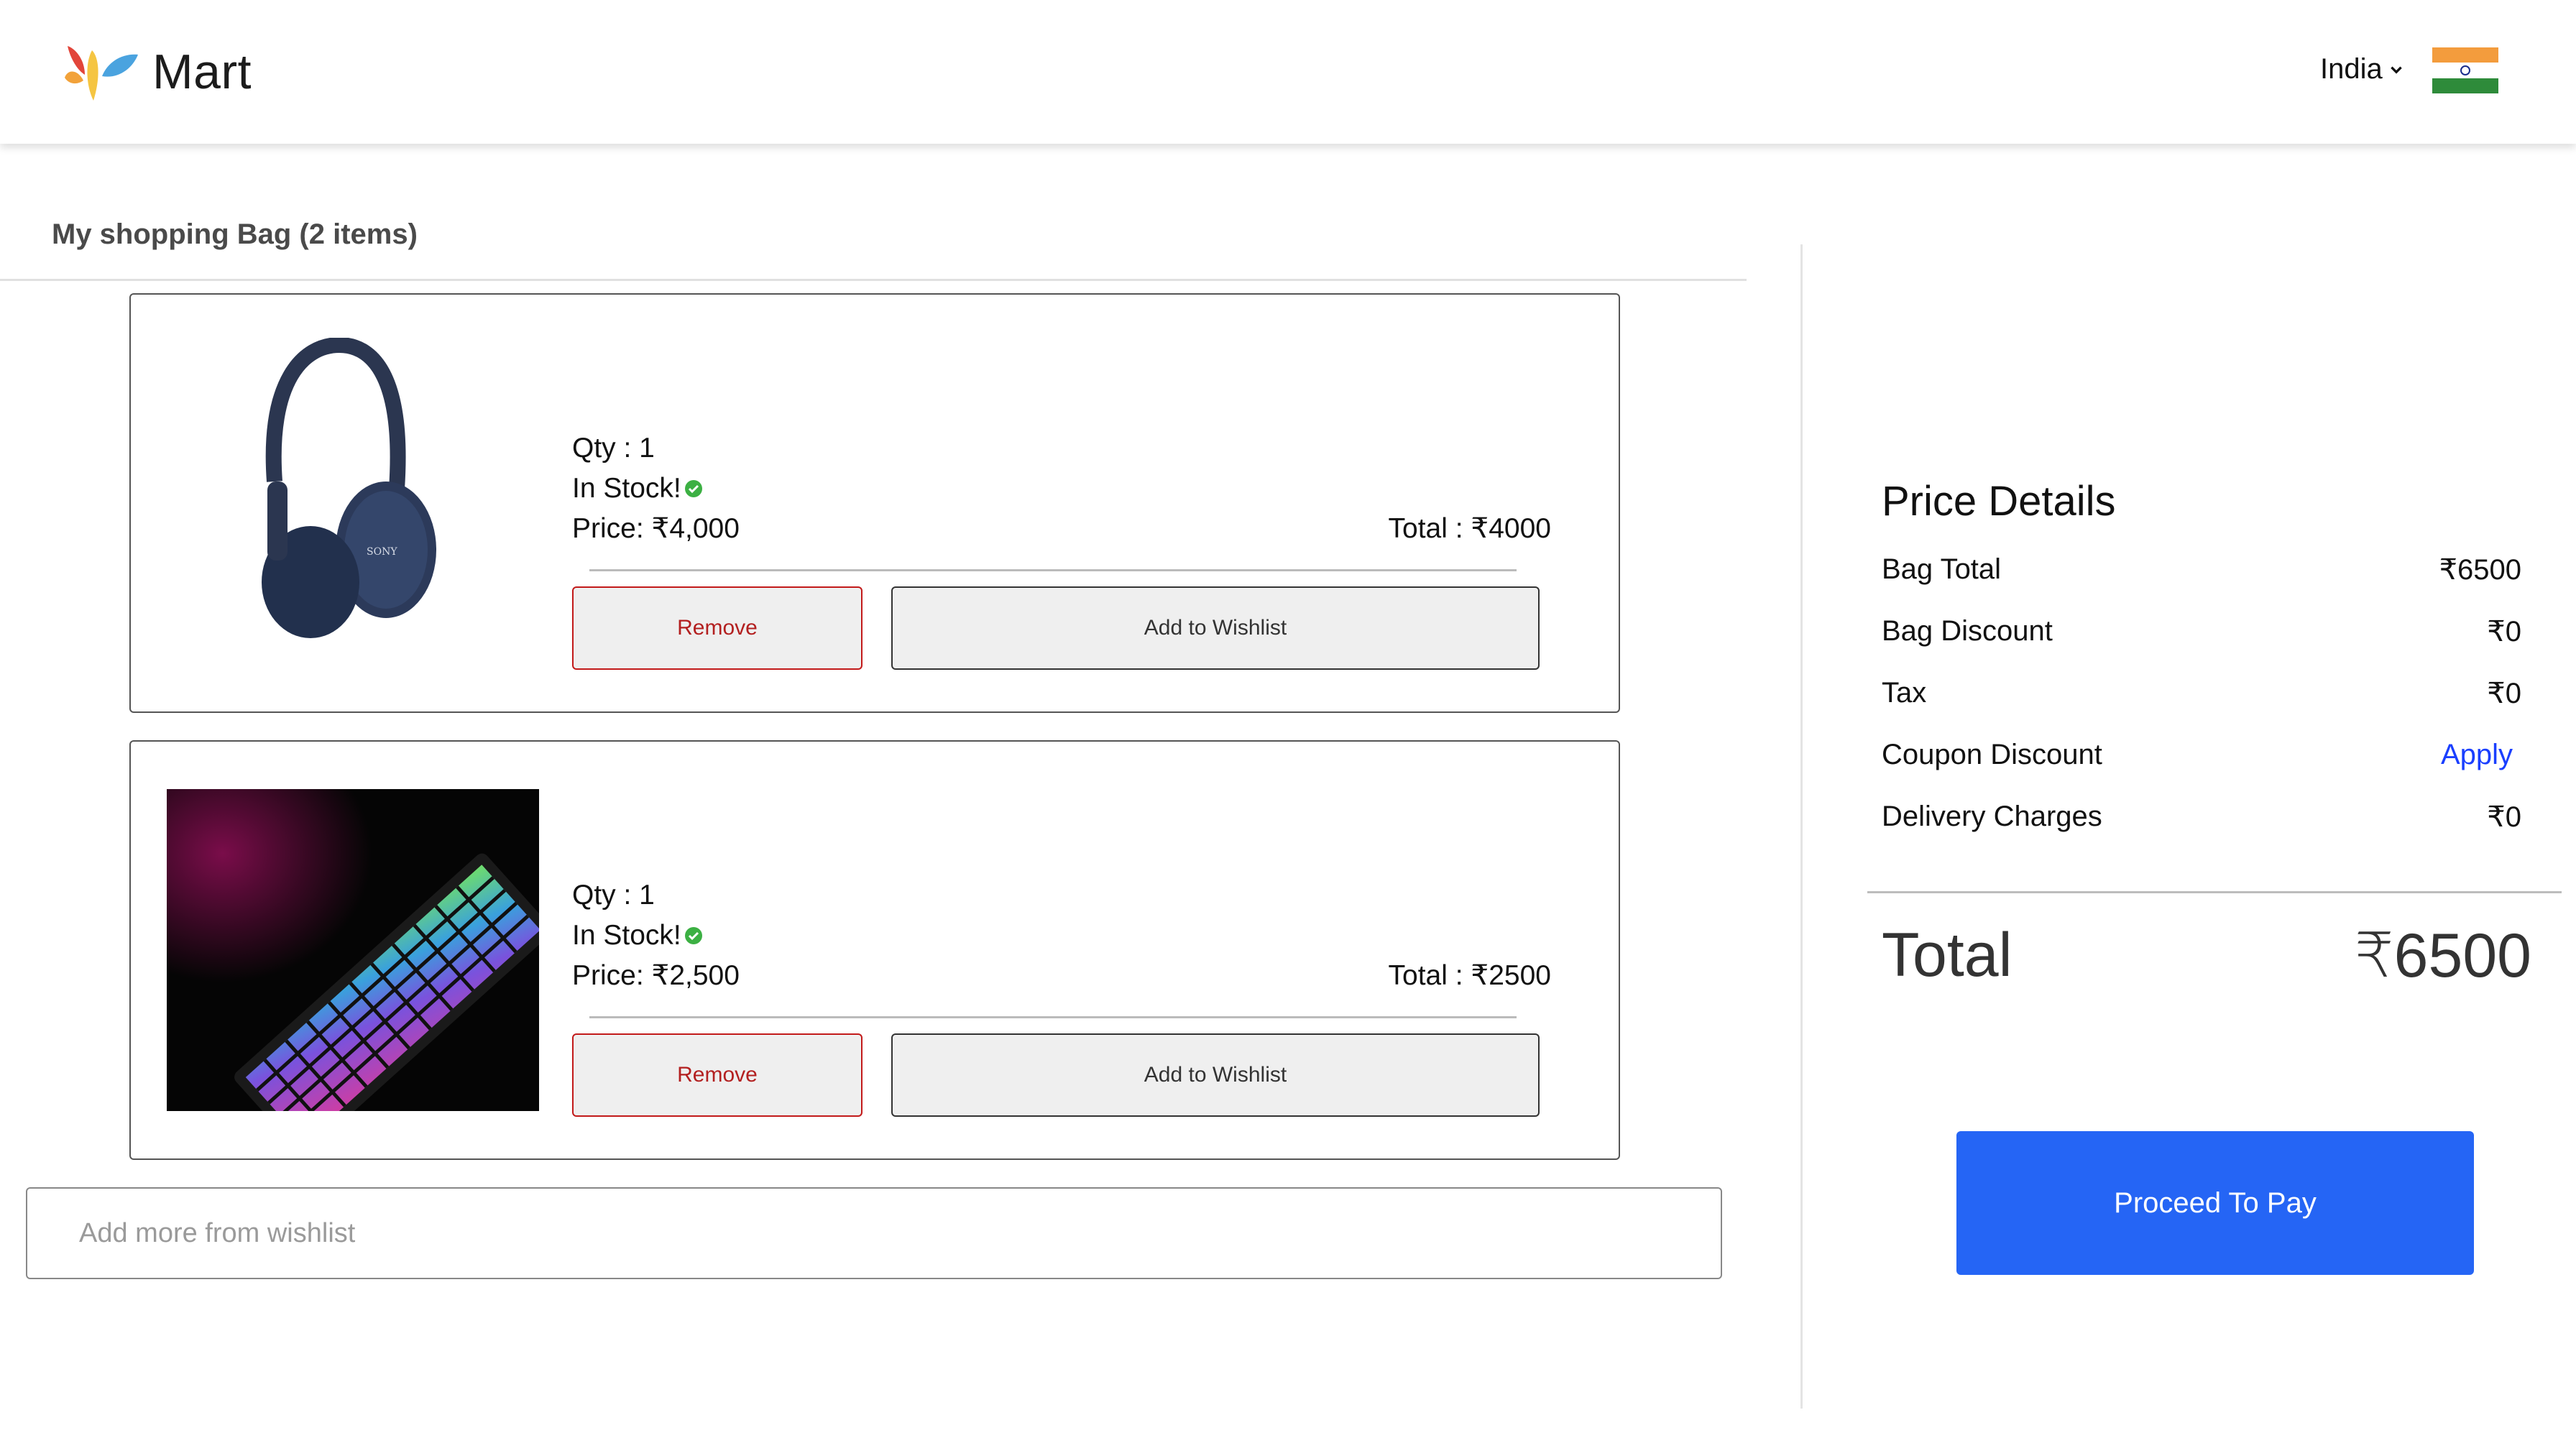 Image resolution: width=2576 pixels, height=1433 pixels. Describe the element at coordinates (874, 1233) in the screenshot. I see `add-more-from-wishlist: Add more from wishlist` at that location.